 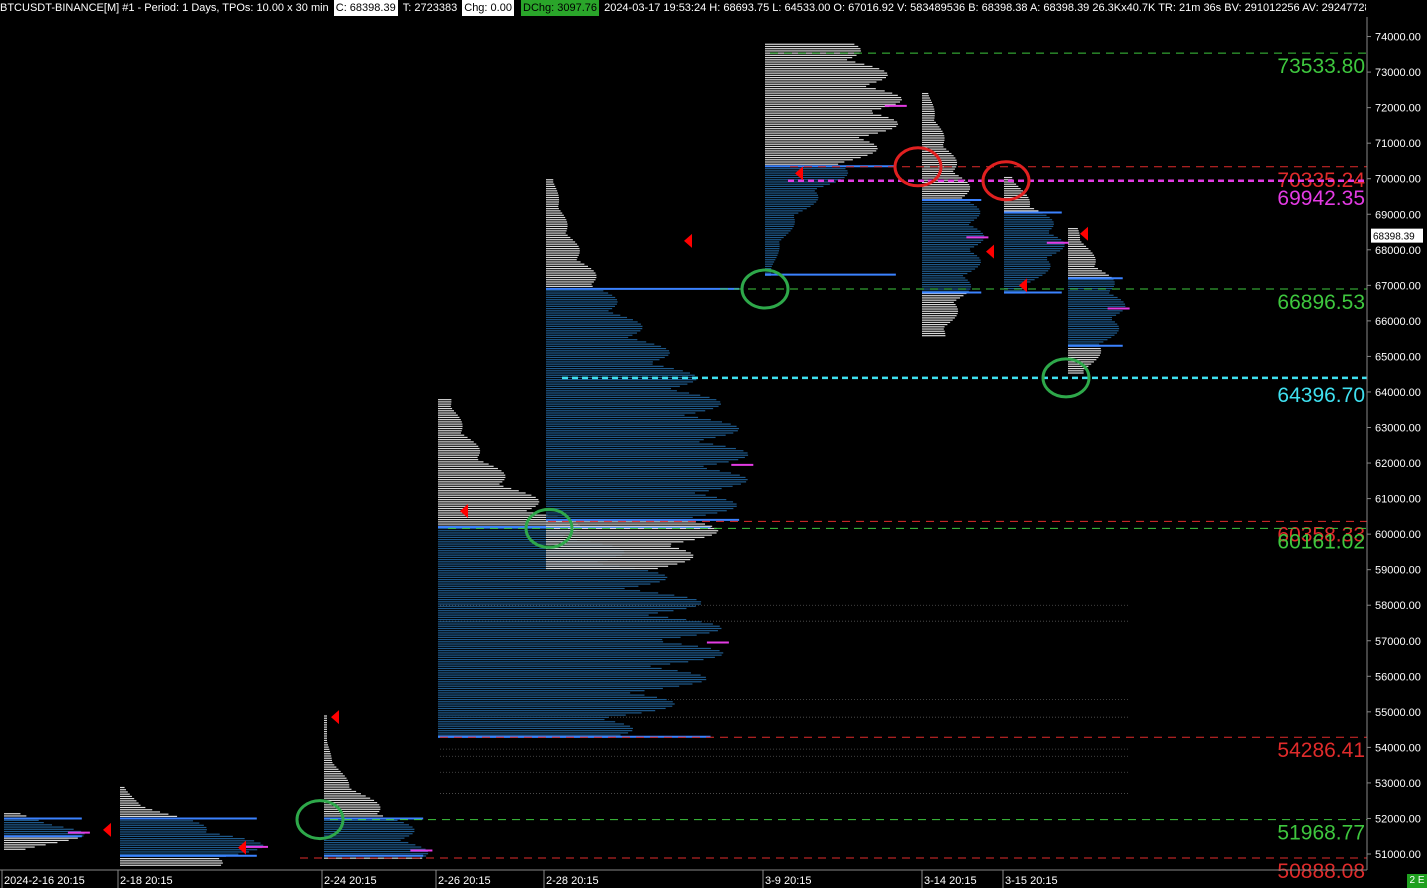 I want to click on y-tick-label: 60000.00, so click(x=1398, y=535).